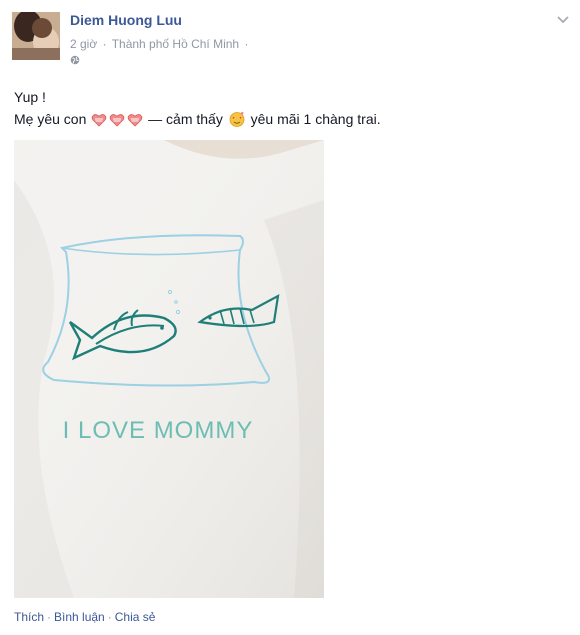 This screenshot has height=635, width=580. What do you see at coordinates (175, 44) in the screenshot?
I see `post-location: Thành phố Hồ Chí Minh` at bounding box center [175, 44].